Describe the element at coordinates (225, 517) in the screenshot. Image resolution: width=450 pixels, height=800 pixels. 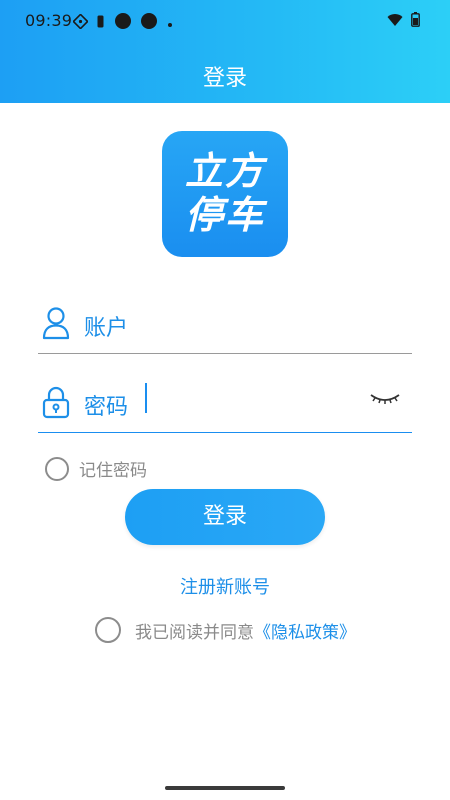
I see `login-button: 登录` at that location.